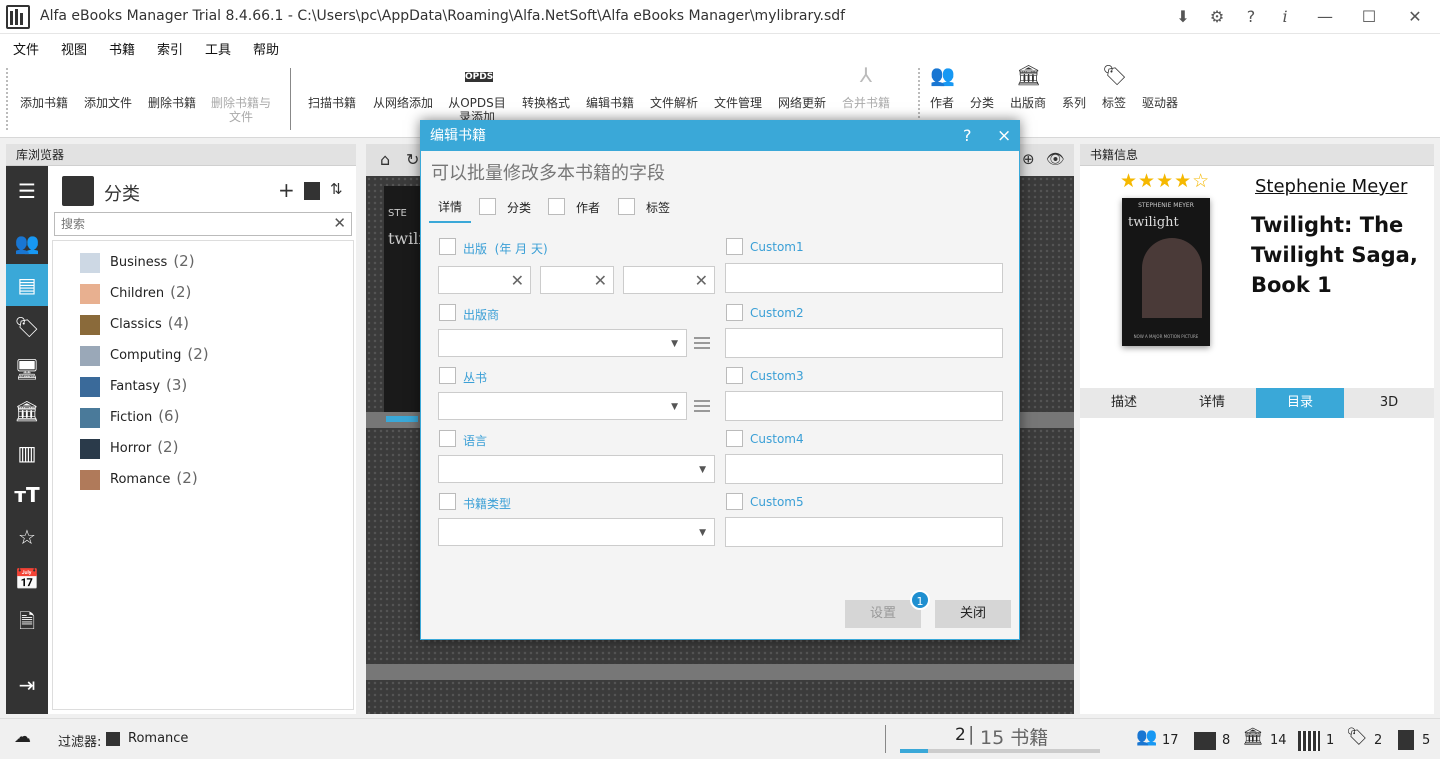 The image size is (1440, 759). Describe the element at coordinates (864, 469) in the screenshot. I see `custom4-input` at that location.